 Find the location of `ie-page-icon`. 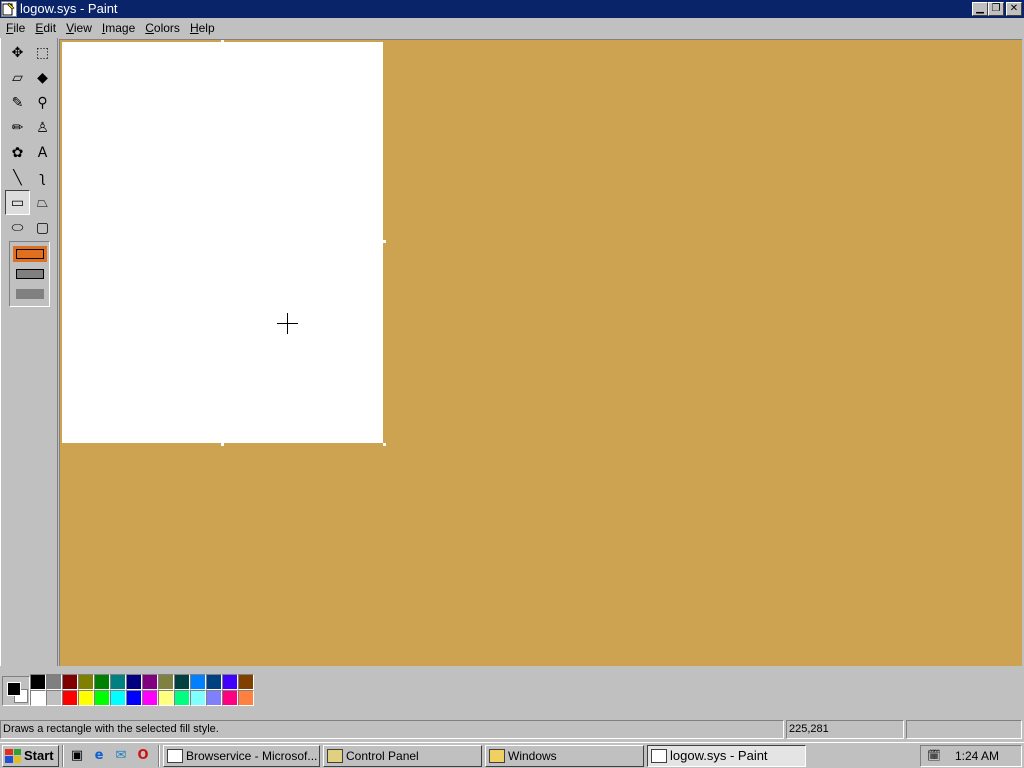

ie-page-icon is located at coordinates (175, 755).